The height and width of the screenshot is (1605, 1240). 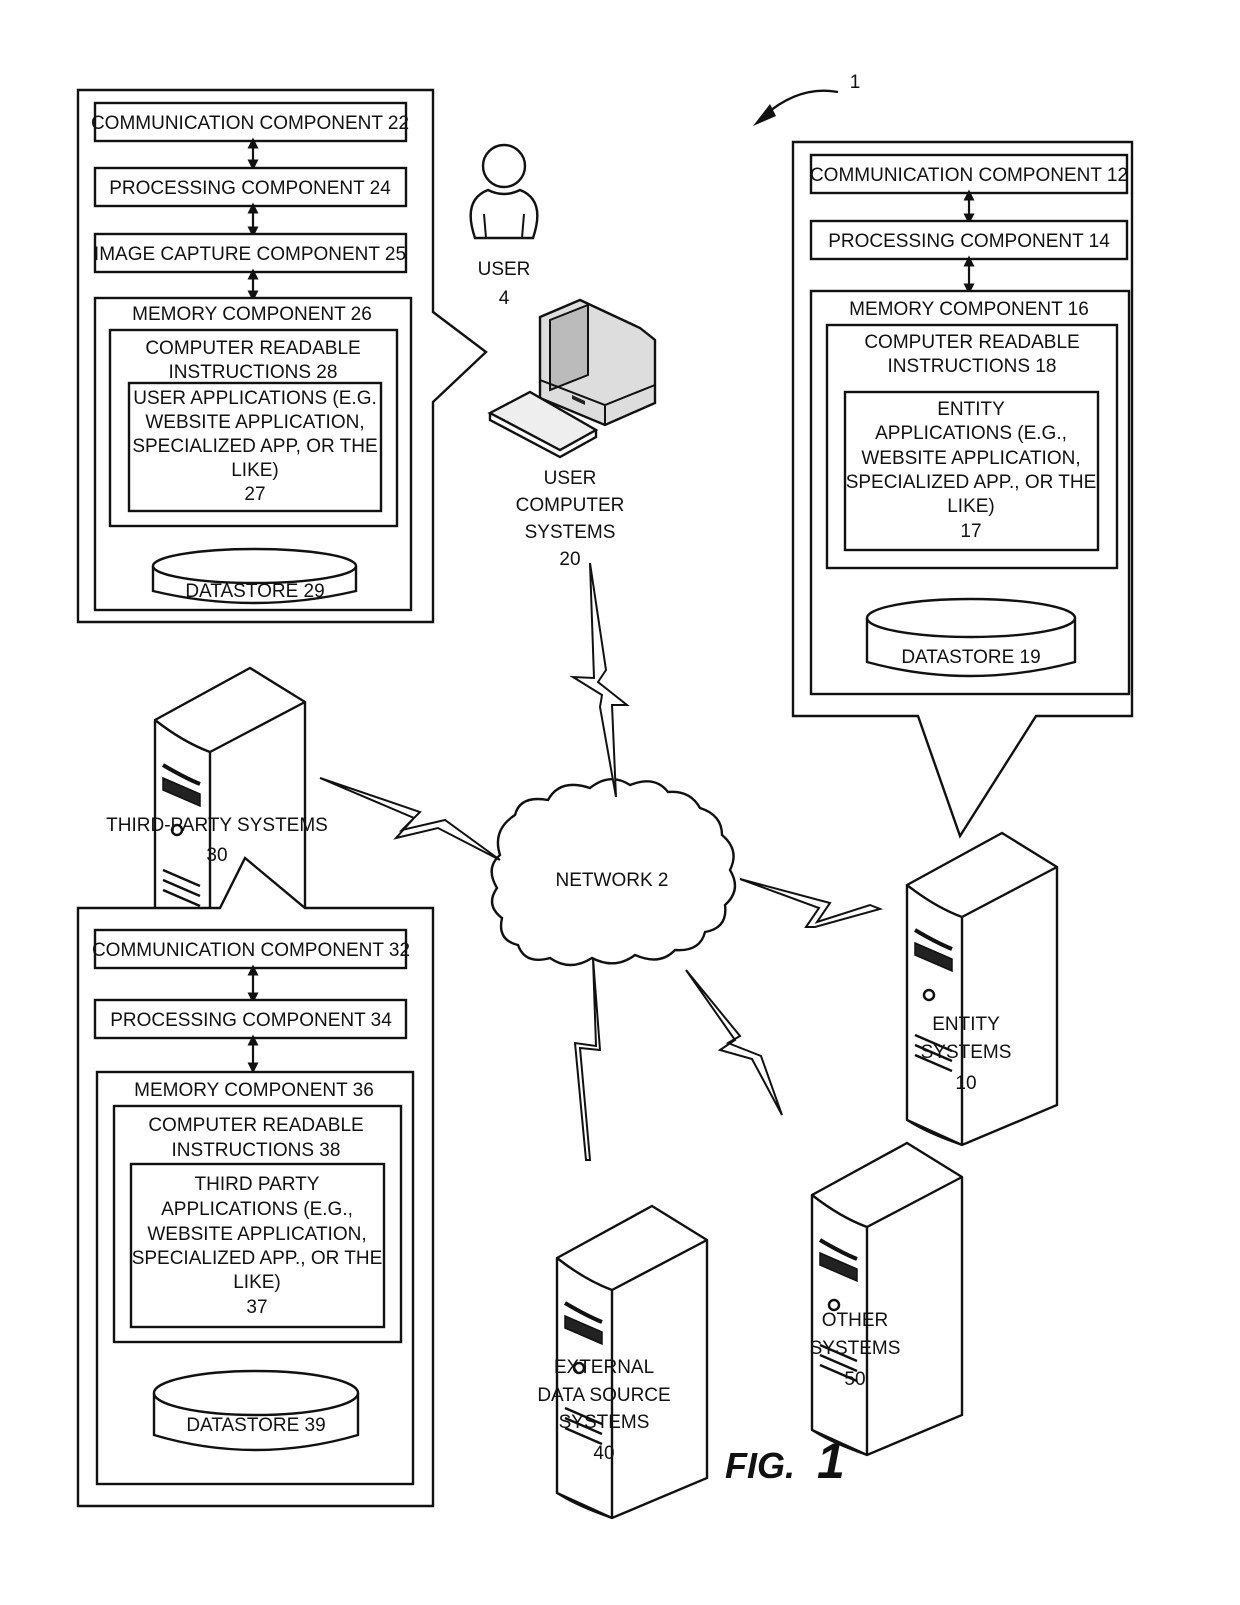 I want to click on user-label: USER, so click(x=504, y=269).